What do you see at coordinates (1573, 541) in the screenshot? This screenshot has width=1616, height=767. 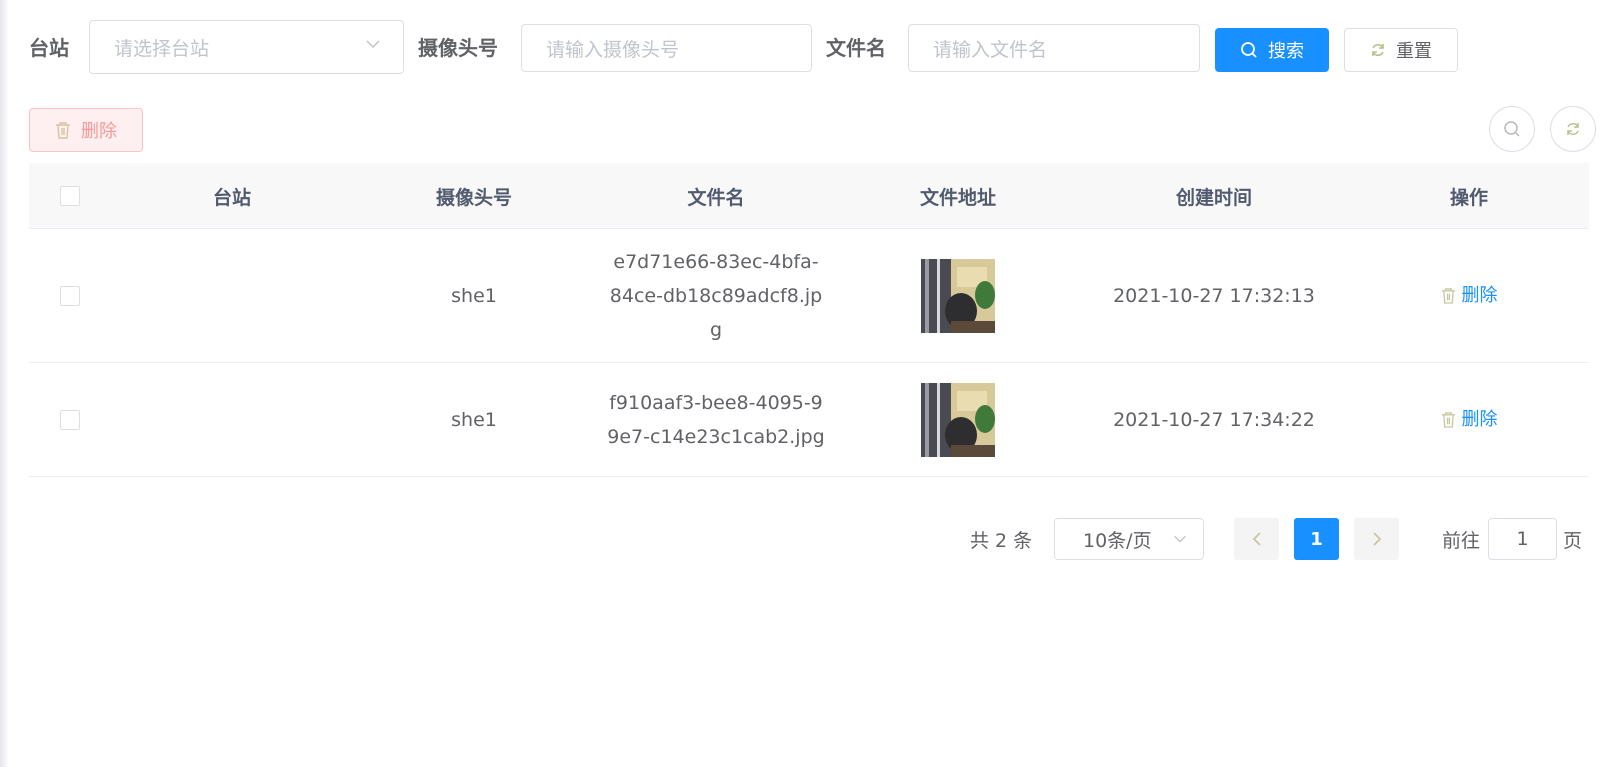 I see `goto-suffix: 页` at bounding box center [1573, 541].